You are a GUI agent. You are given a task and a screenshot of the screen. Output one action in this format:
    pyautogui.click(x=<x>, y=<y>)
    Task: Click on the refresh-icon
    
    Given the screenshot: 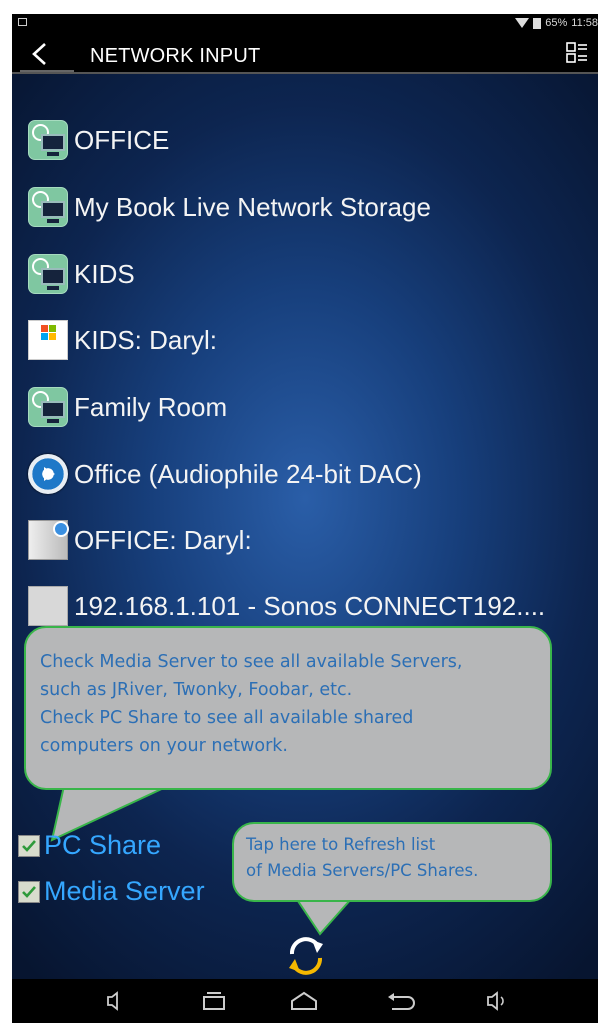 What is the action you would take?
    pyautogui.click(x=306, y=956)
    